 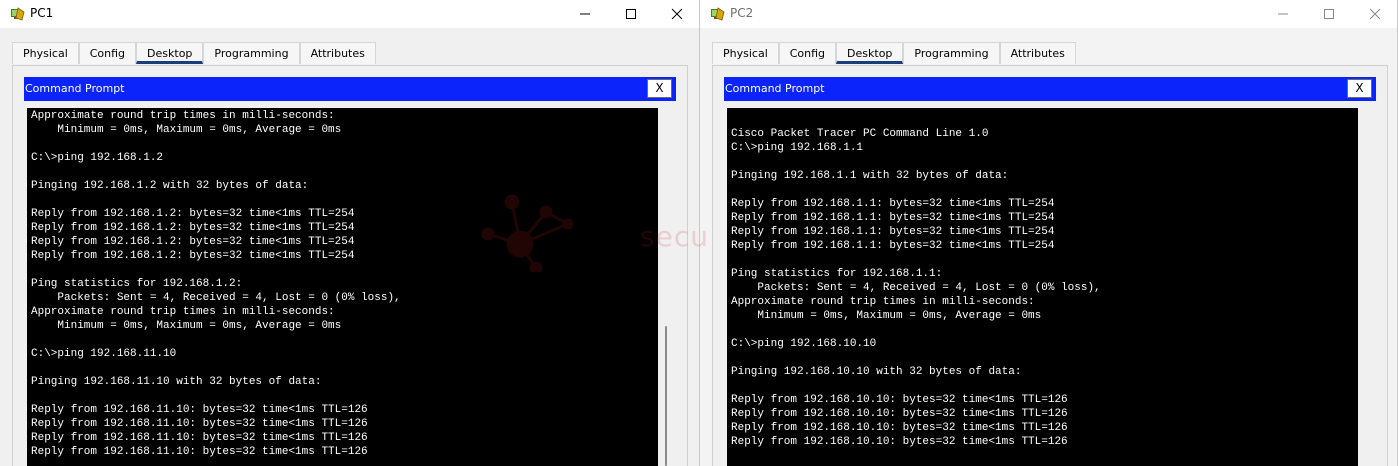 What do you see at coordinates (804, 344) in the screenshot?
I see `console-line: C:\>ping 192.168.10.10` at bounding box center [804, 344].